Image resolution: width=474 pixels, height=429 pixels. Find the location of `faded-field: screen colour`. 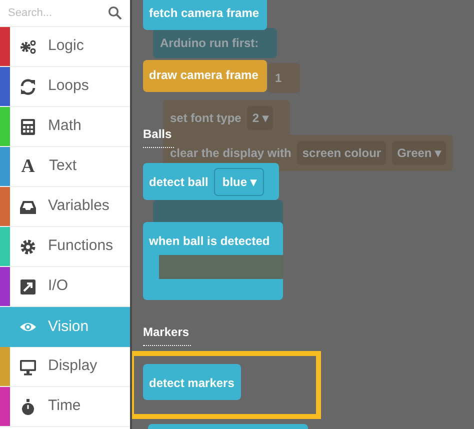

faded-field: screen colour is located at coordinates (341, 153).